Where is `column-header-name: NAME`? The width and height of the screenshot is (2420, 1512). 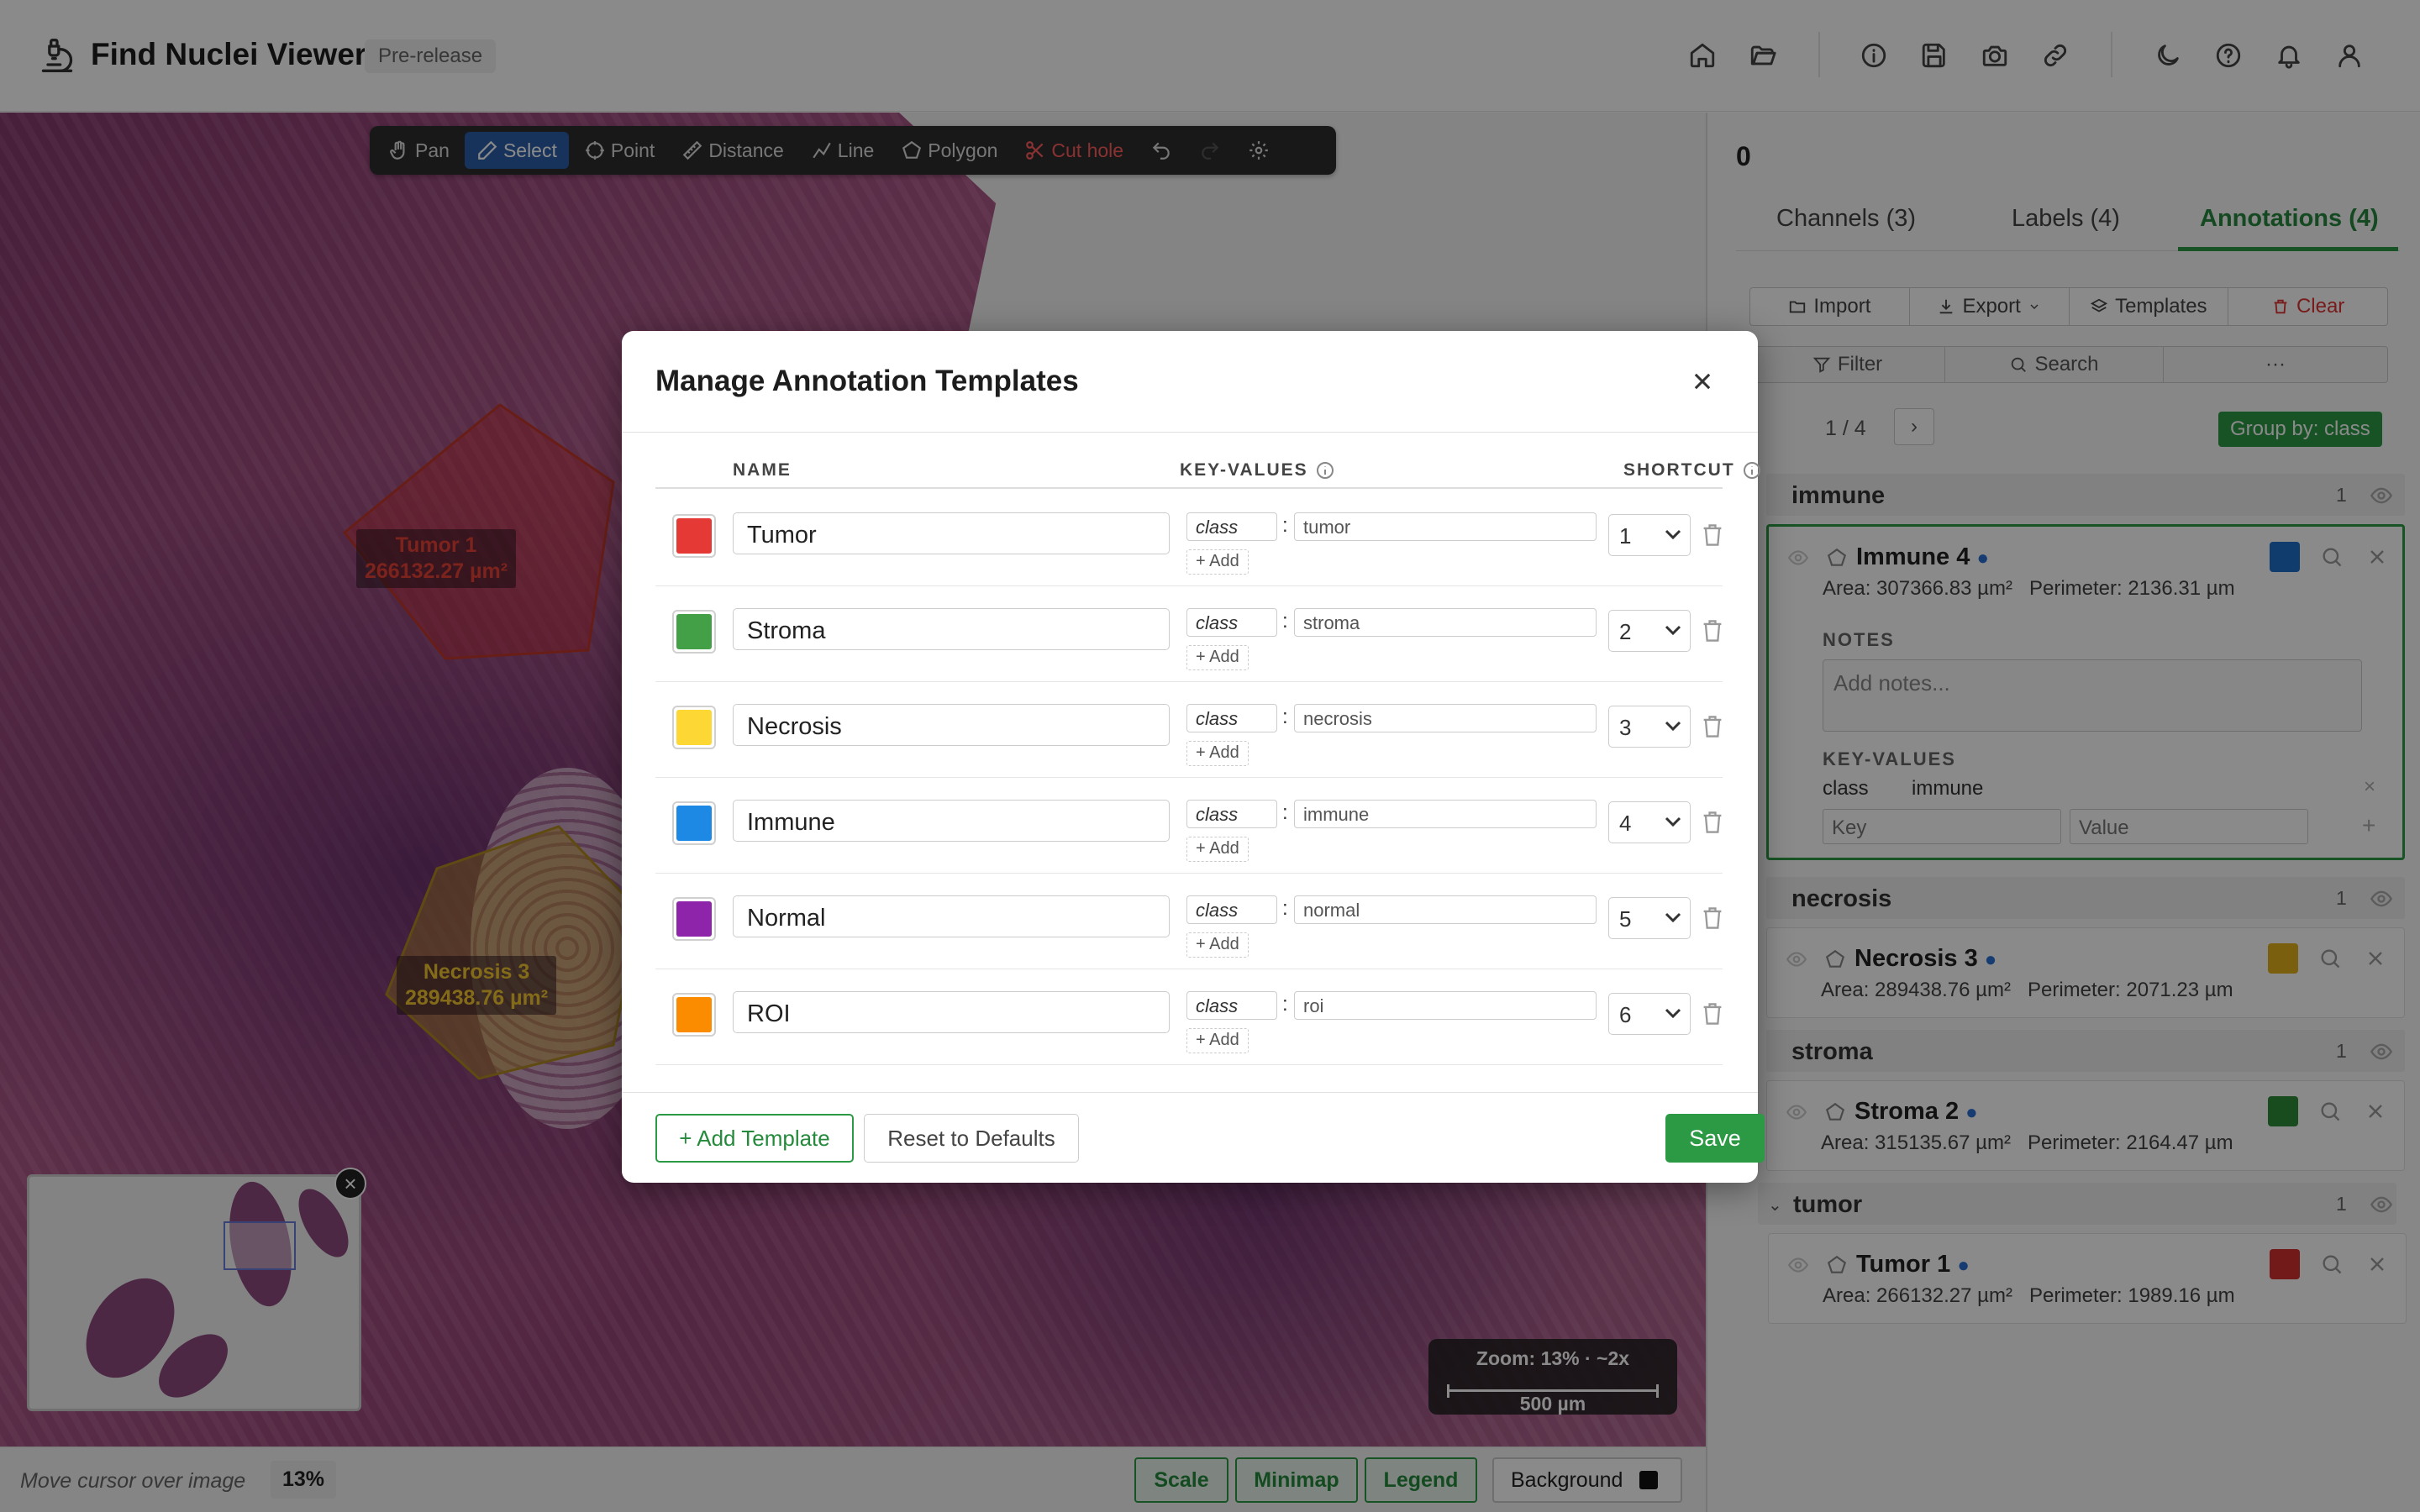 column-header-name: NAME is located at coordinates (763, 470).